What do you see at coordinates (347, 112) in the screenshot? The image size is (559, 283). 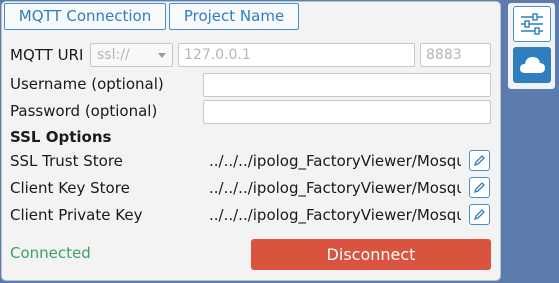 I see `password-input` at bounding box center [347, 112].